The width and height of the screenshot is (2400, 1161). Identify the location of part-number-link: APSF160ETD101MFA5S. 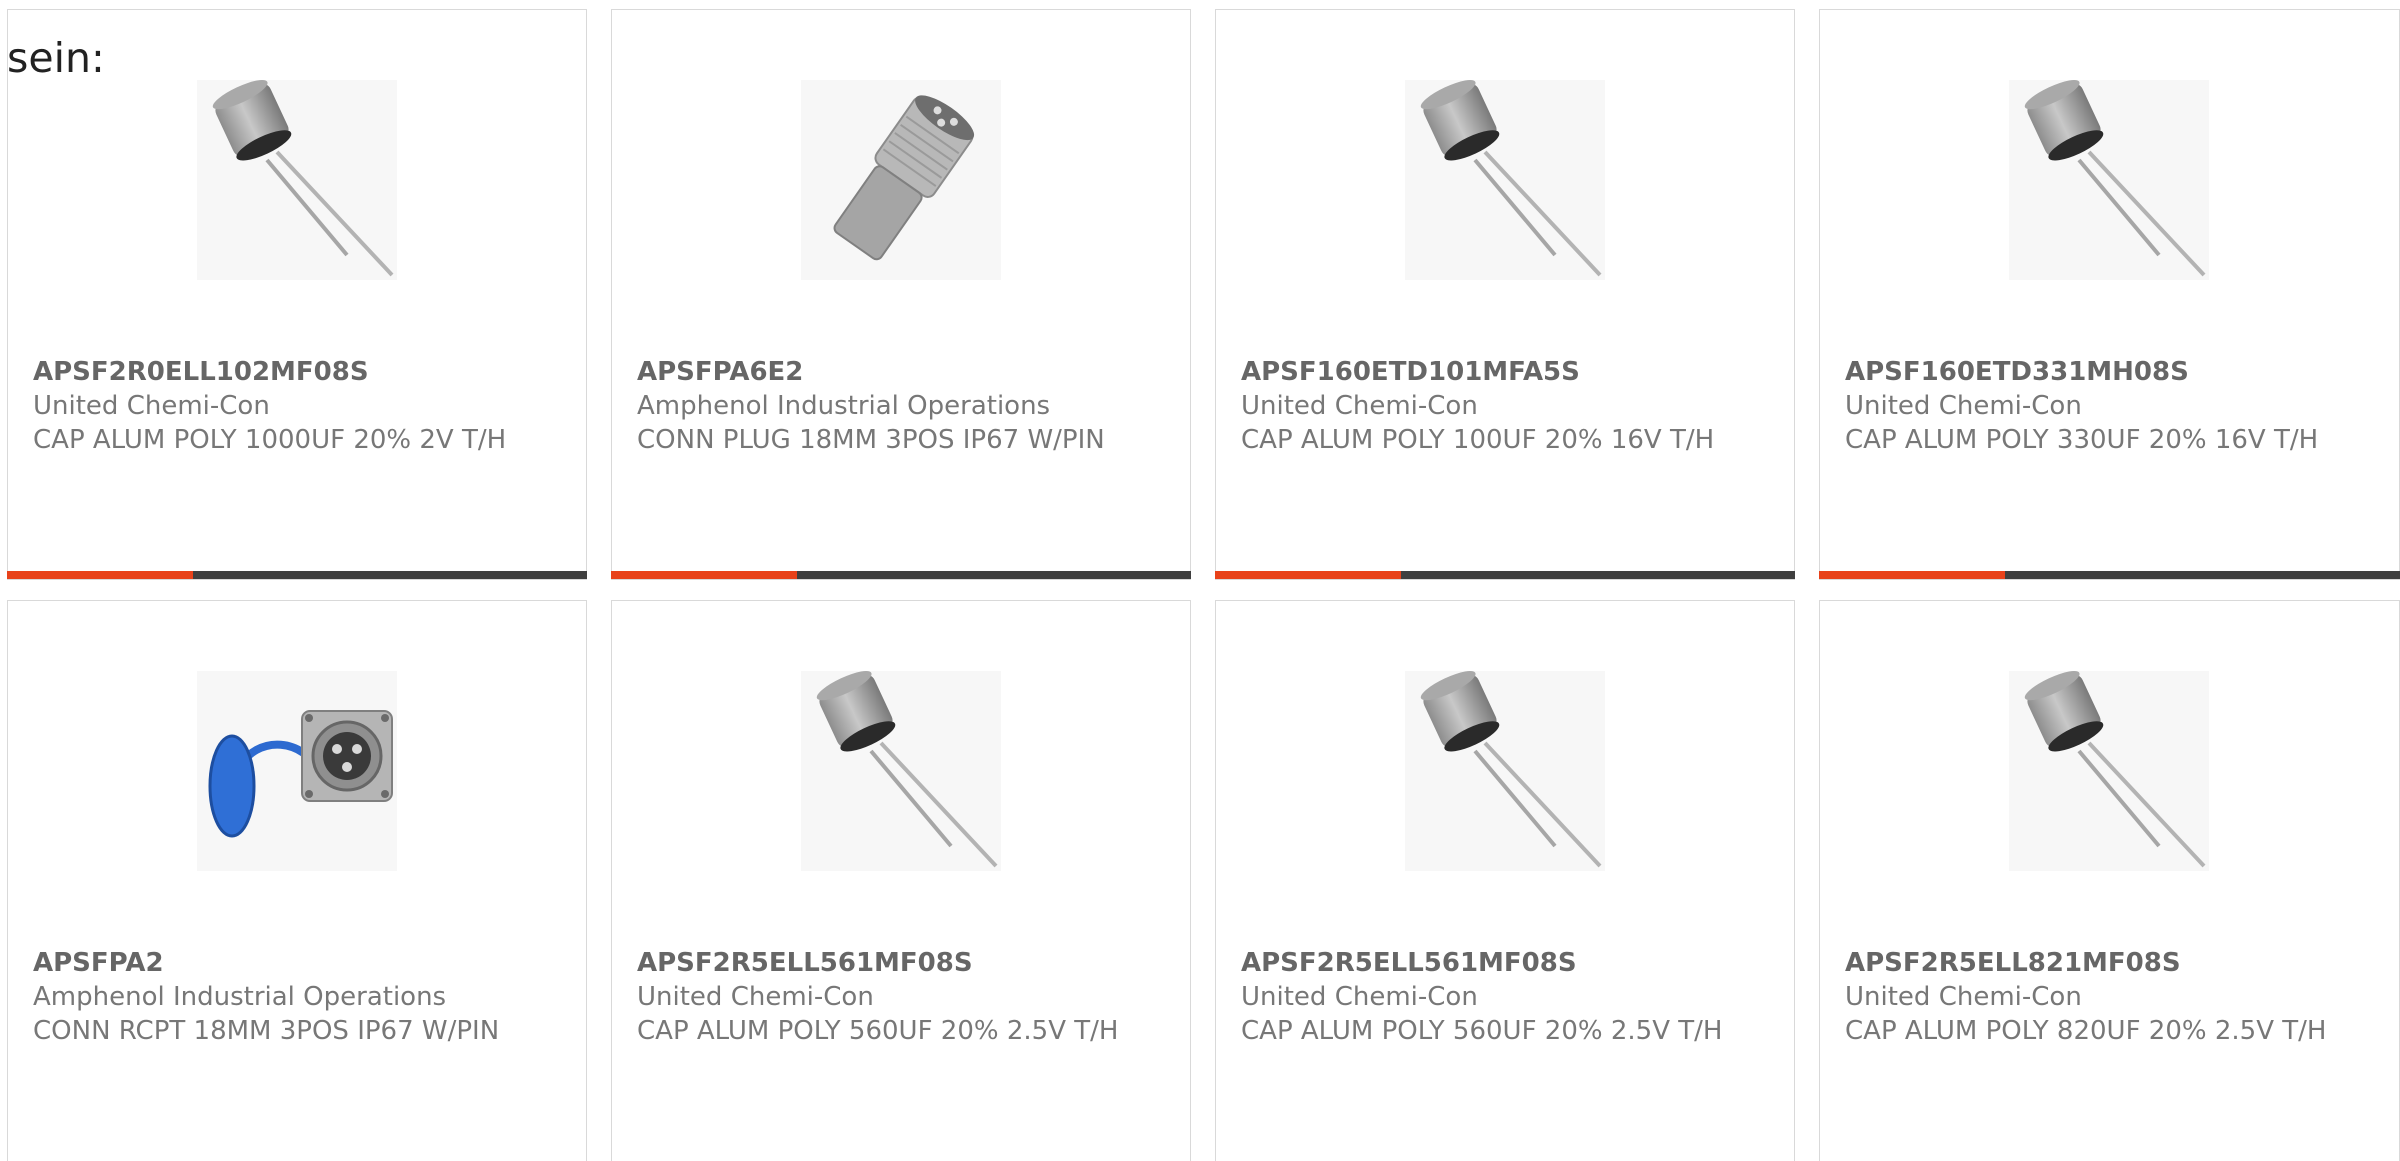
(1501, 372).